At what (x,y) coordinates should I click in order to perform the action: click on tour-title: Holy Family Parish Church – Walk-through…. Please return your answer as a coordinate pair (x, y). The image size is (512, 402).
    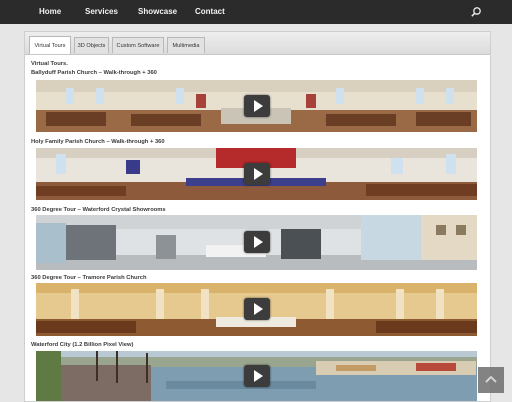
    Looking at the image, I should click on (98, 142).